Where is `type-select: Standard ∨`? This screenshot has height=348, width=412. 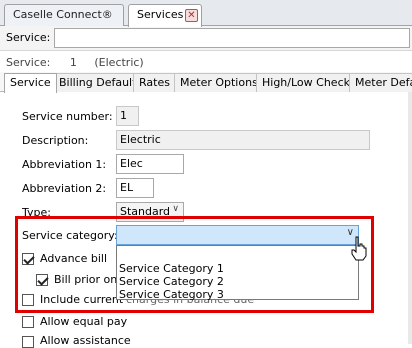
type-select: Standard ∨ is located at coordinates (150, 212).